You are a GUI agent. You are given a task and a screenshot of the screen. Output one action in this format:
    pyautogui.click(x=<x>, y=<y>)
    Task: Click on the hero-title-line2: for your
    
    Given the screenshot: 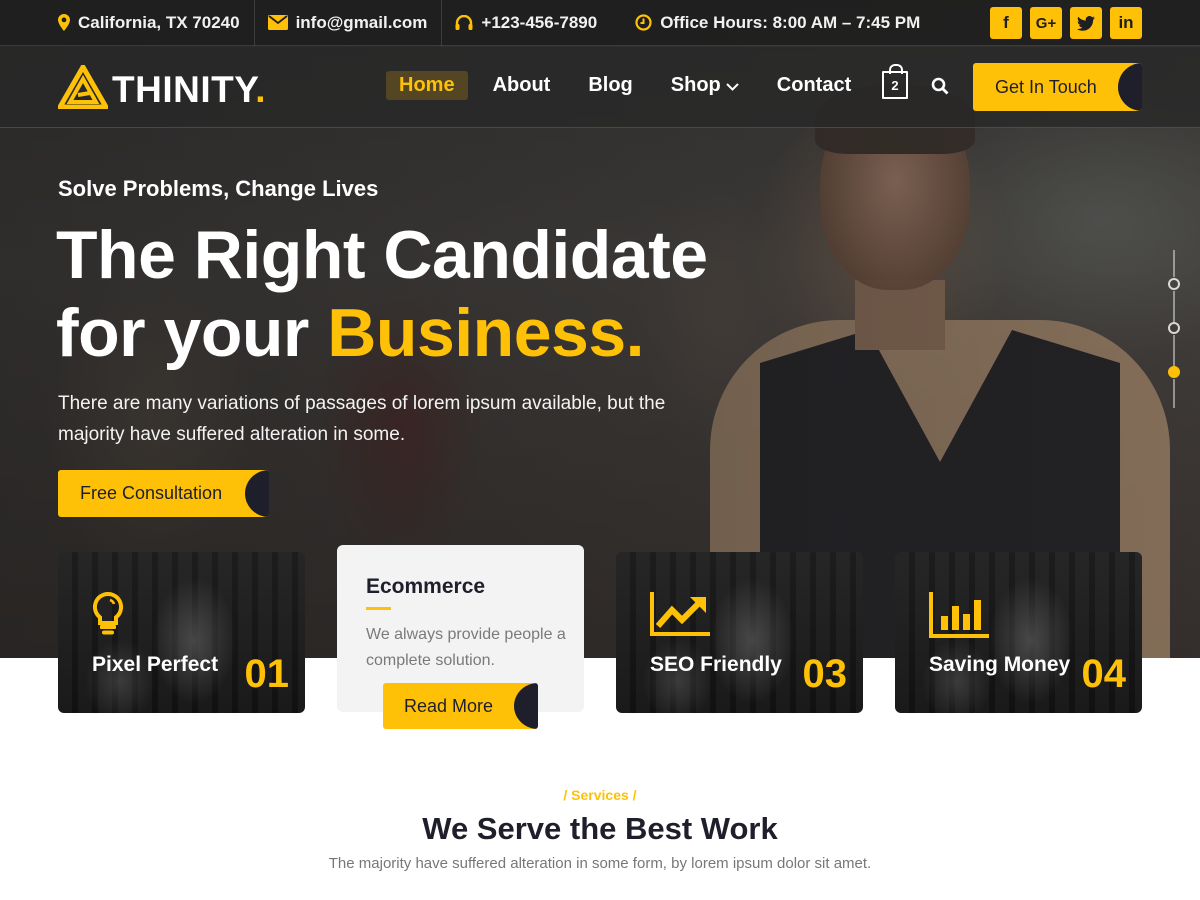 What is the action you would take?
    pyautogui.click(x=192, y=333)
    